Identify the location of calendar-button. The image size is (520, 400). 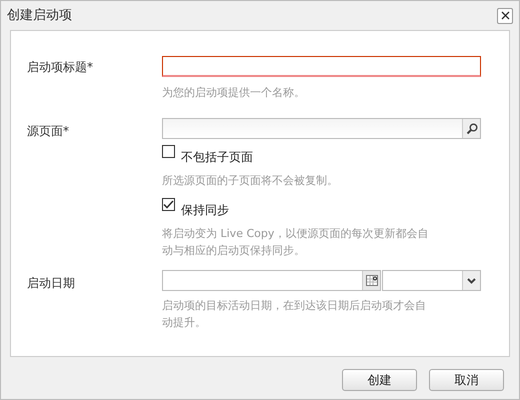
(371, 280).